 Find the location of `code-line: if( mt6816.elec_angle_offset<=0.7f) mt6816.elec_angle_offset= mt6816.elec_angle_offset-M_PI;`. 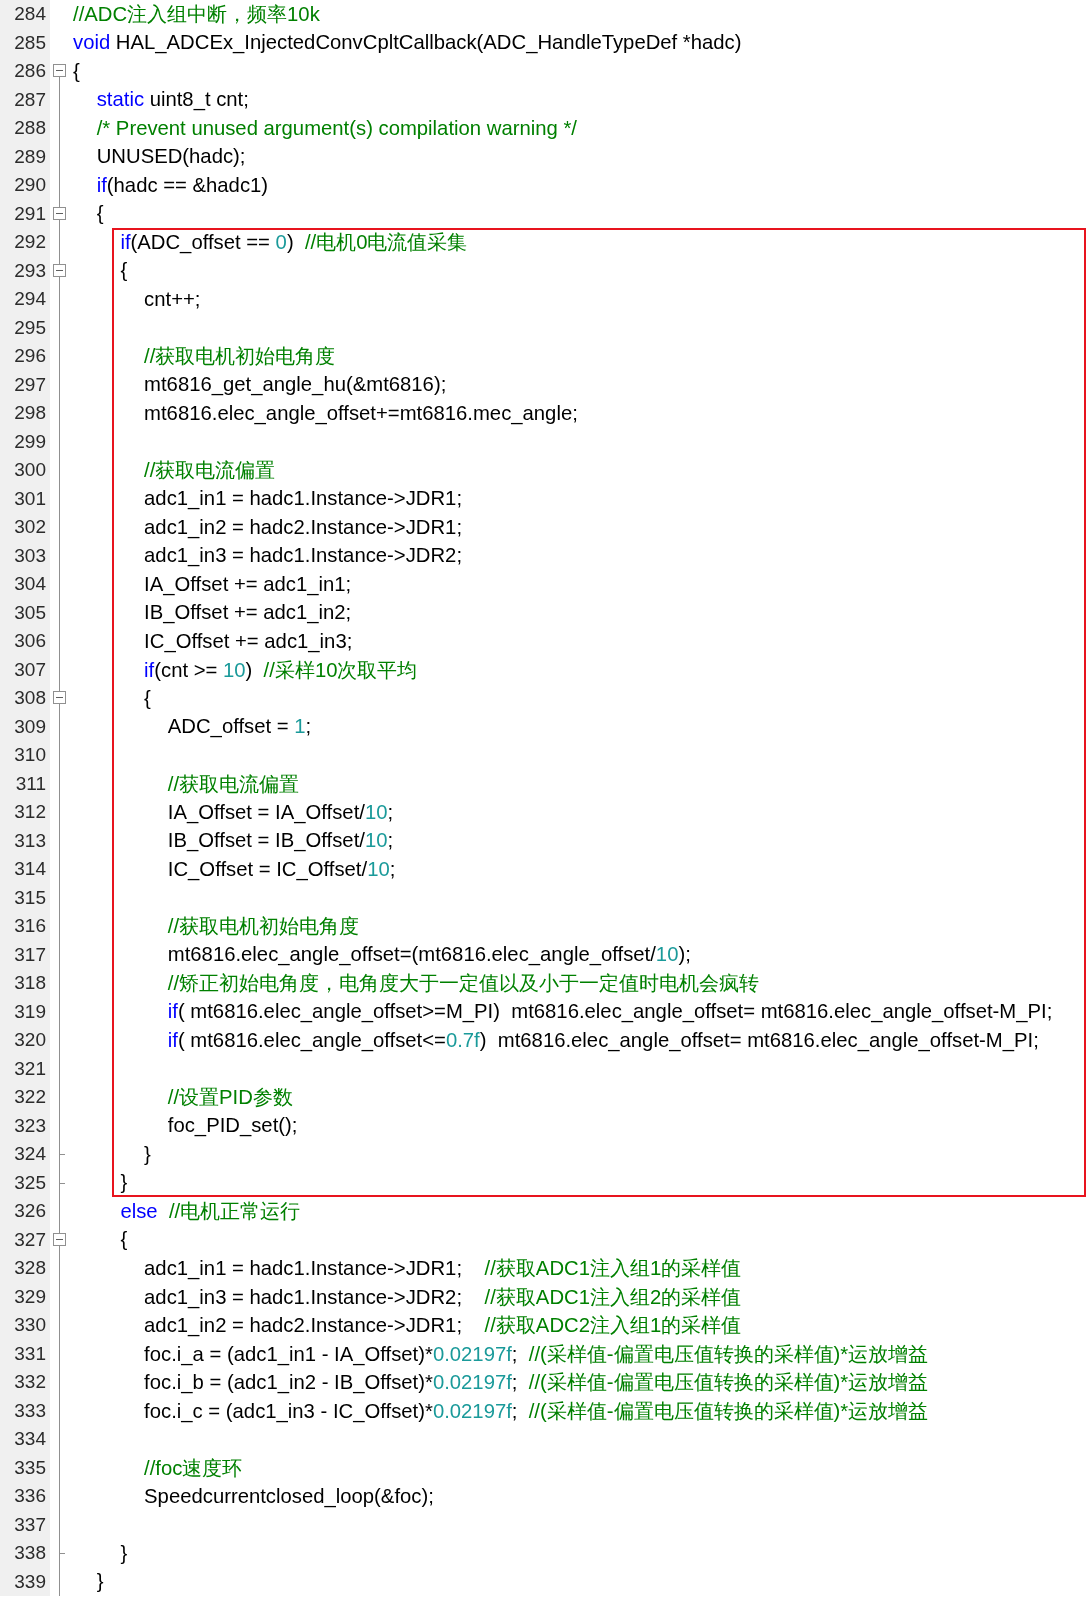

code-line: if( mt6816.elec_angle_offset<=0.7f) mt6816.elec_angle_offset= mt6816.elec_angle_offset-M_PI; is located at coordinates (603, 1039).